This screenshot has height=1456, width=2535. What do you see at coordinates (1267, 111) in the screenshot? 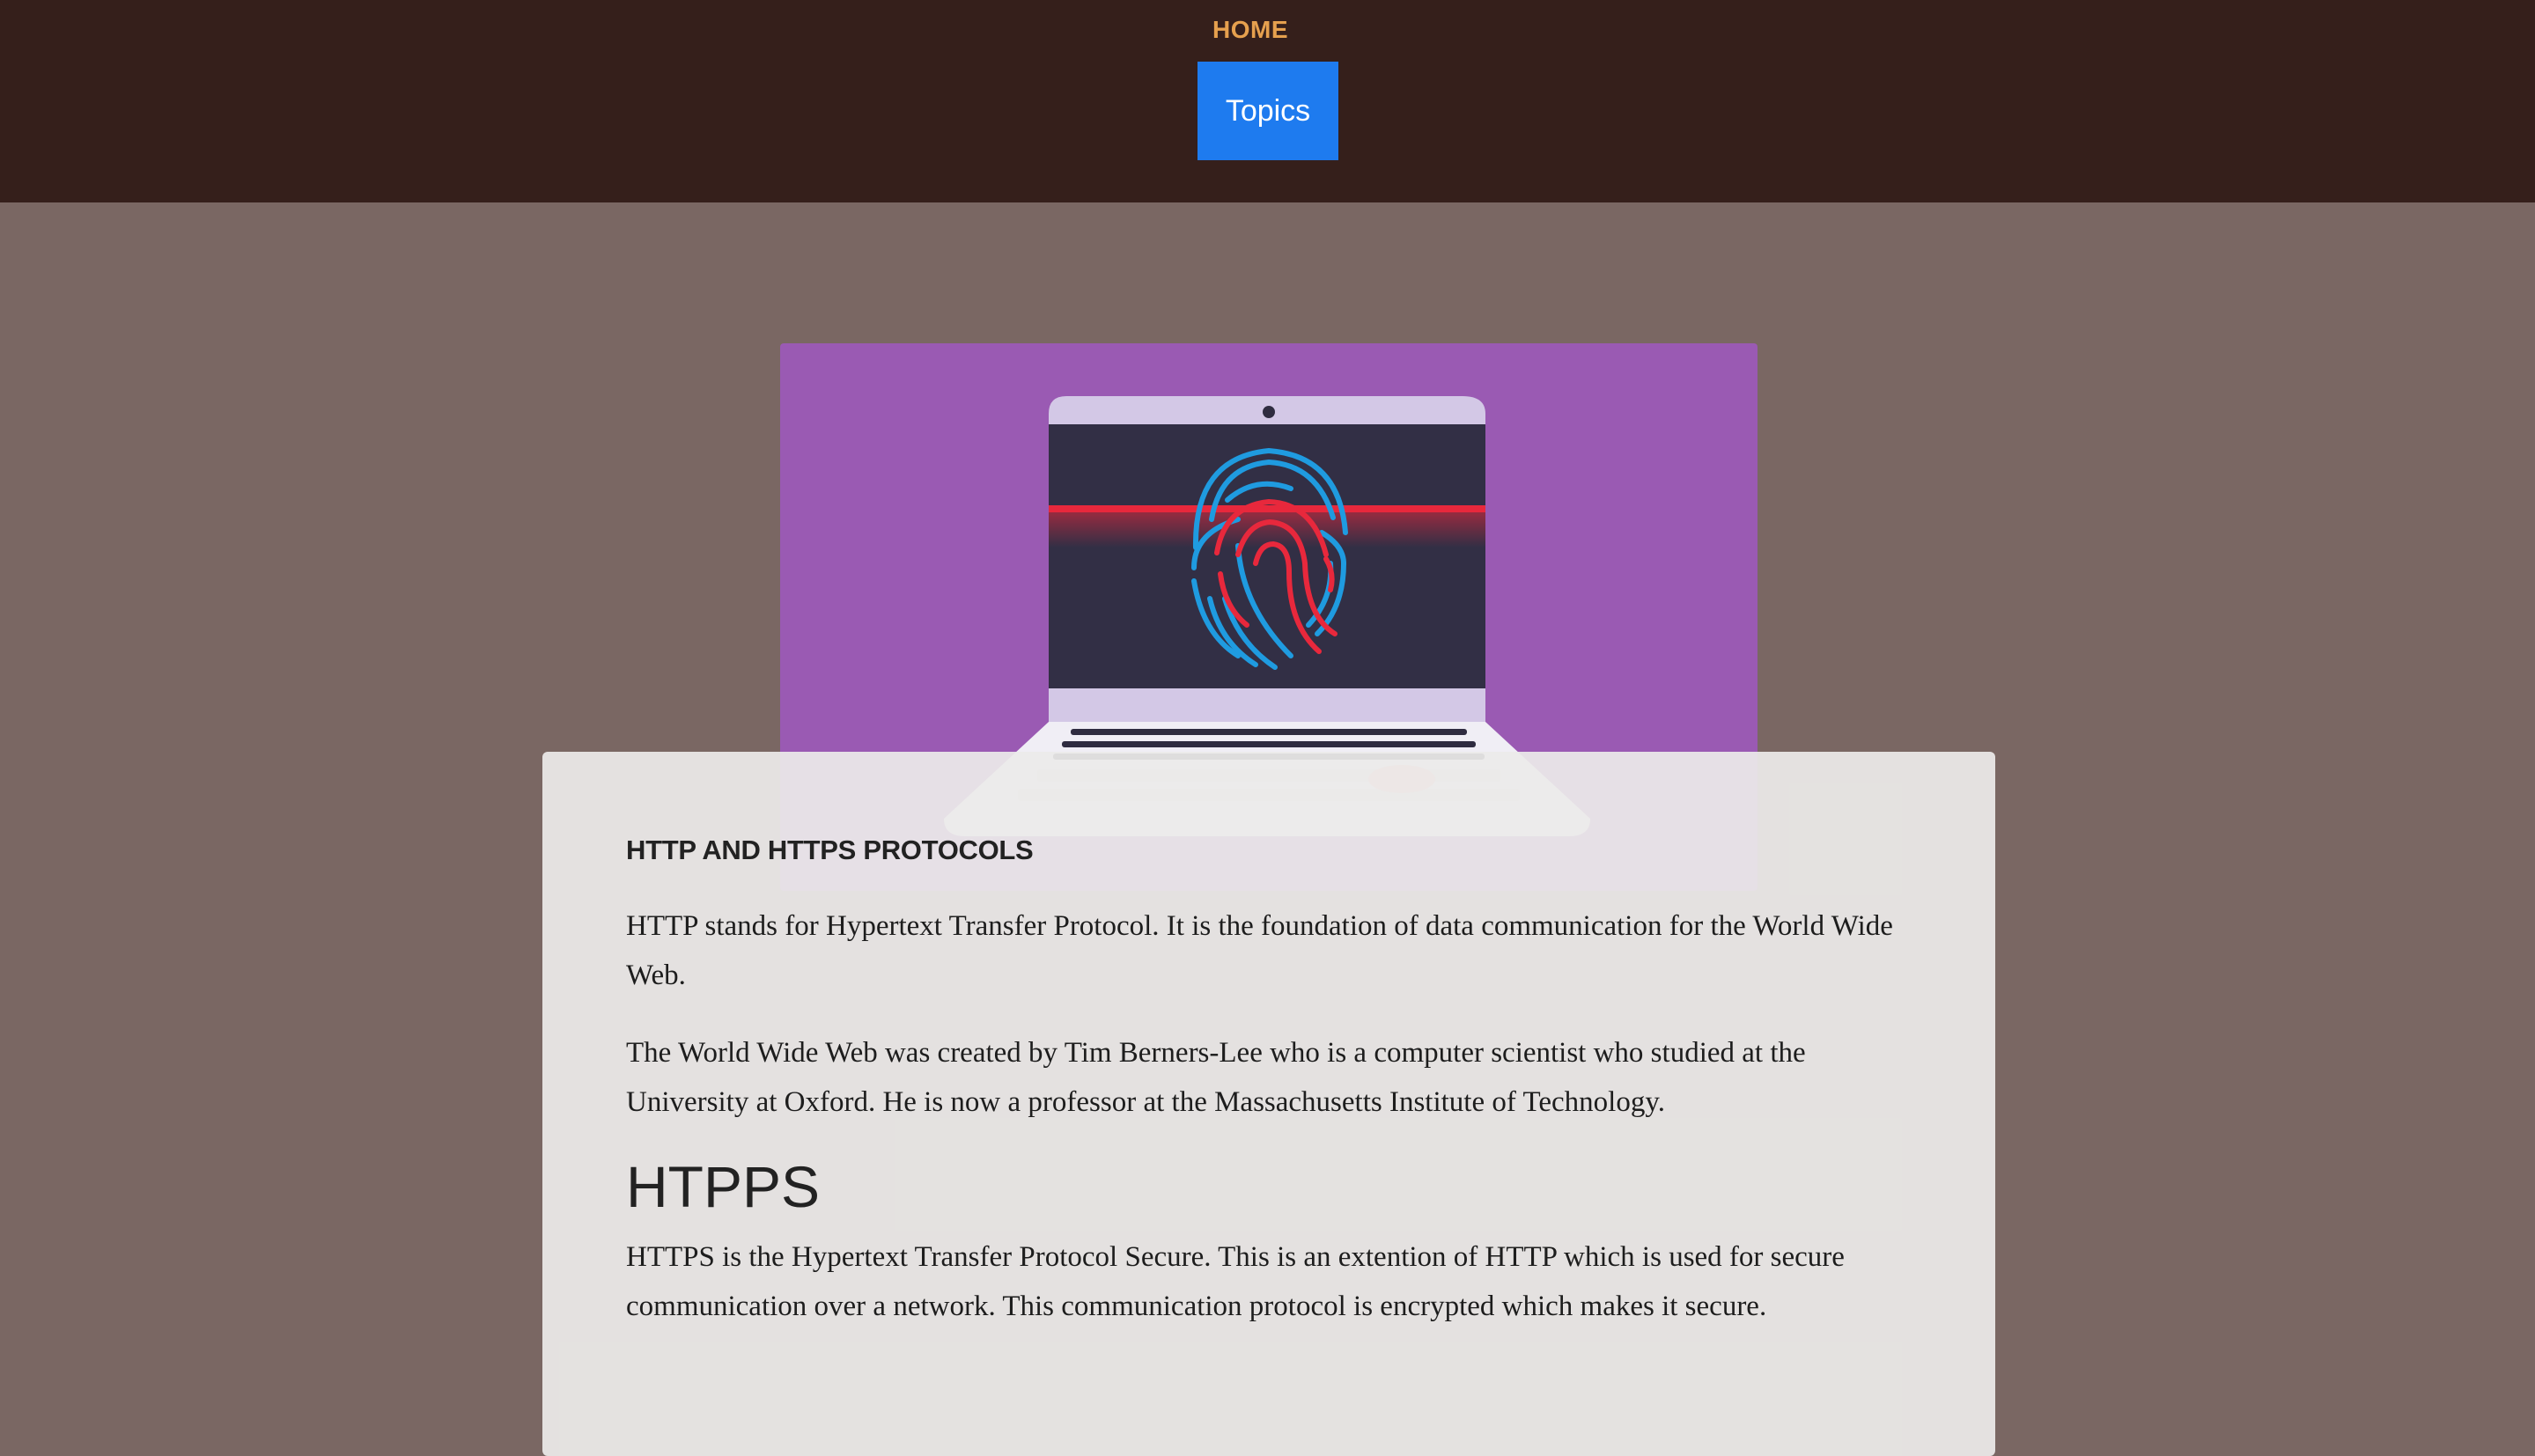
I see `topics-button: Topics` at bounding box center [1267, 111].